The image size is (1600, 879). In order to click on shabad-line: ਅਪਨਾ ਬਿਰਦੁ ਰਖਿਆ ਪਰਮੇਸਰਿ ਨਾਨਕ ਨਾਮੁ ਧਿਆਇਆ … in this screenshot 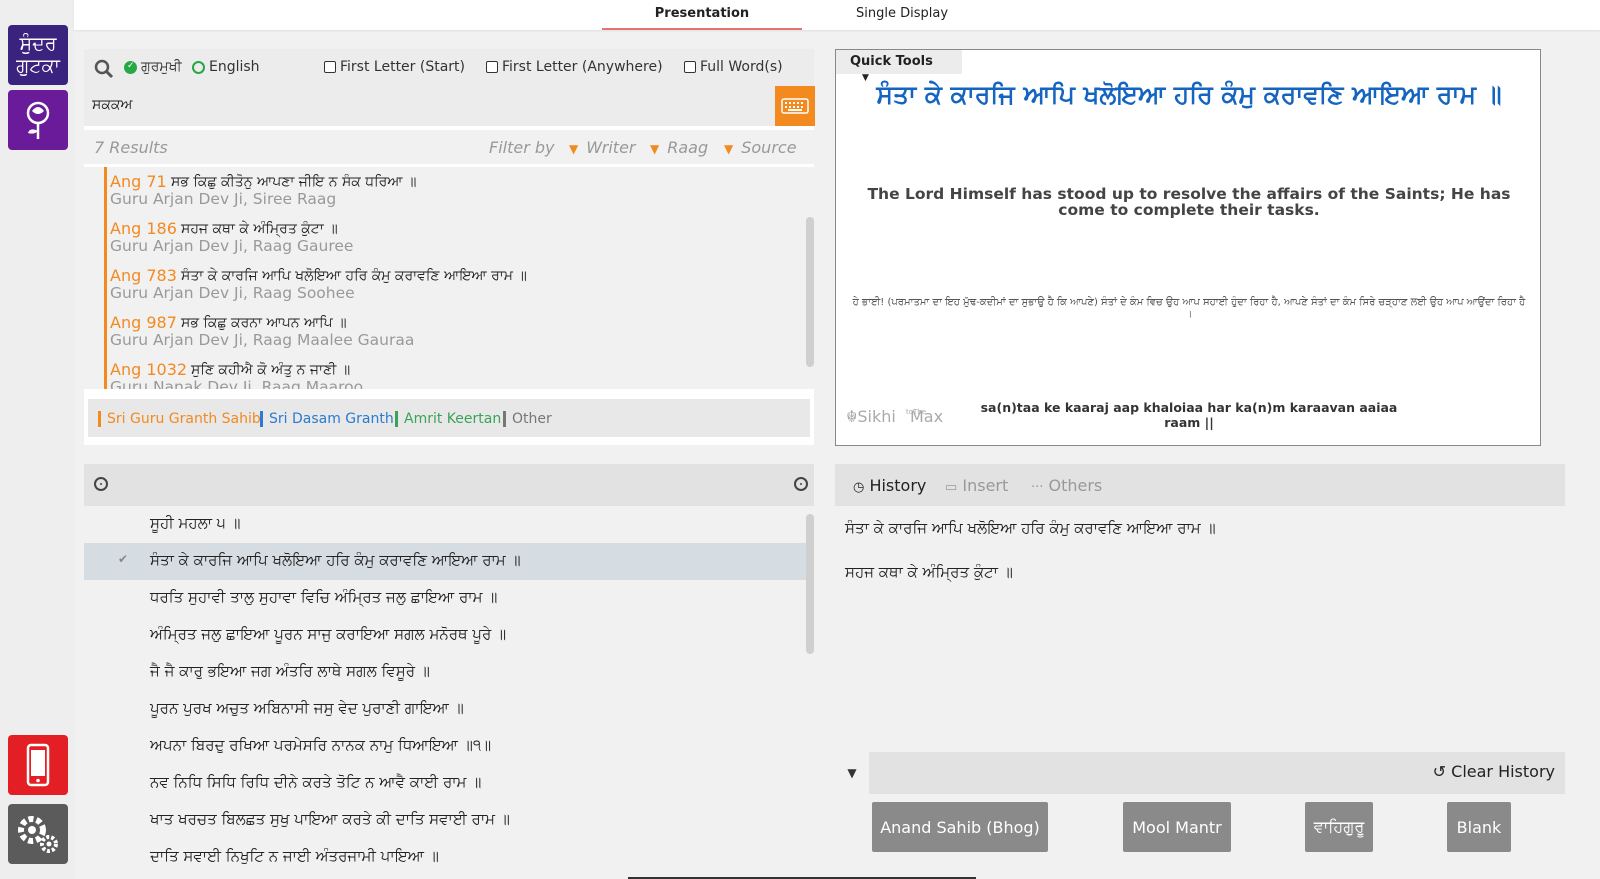, I will do `click(449, 746)`.